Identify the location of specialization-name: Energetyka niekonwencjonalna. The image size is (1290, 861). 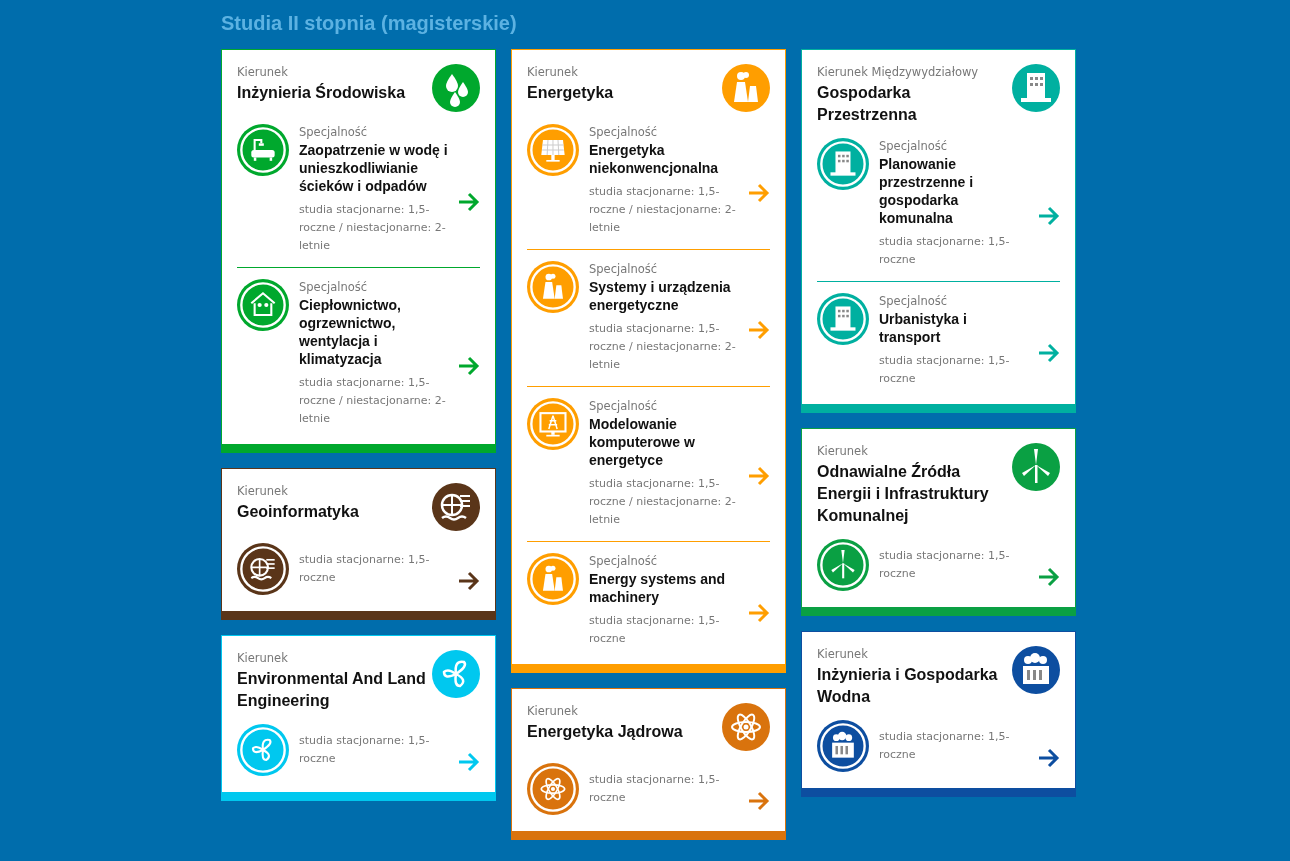
(663, 159).